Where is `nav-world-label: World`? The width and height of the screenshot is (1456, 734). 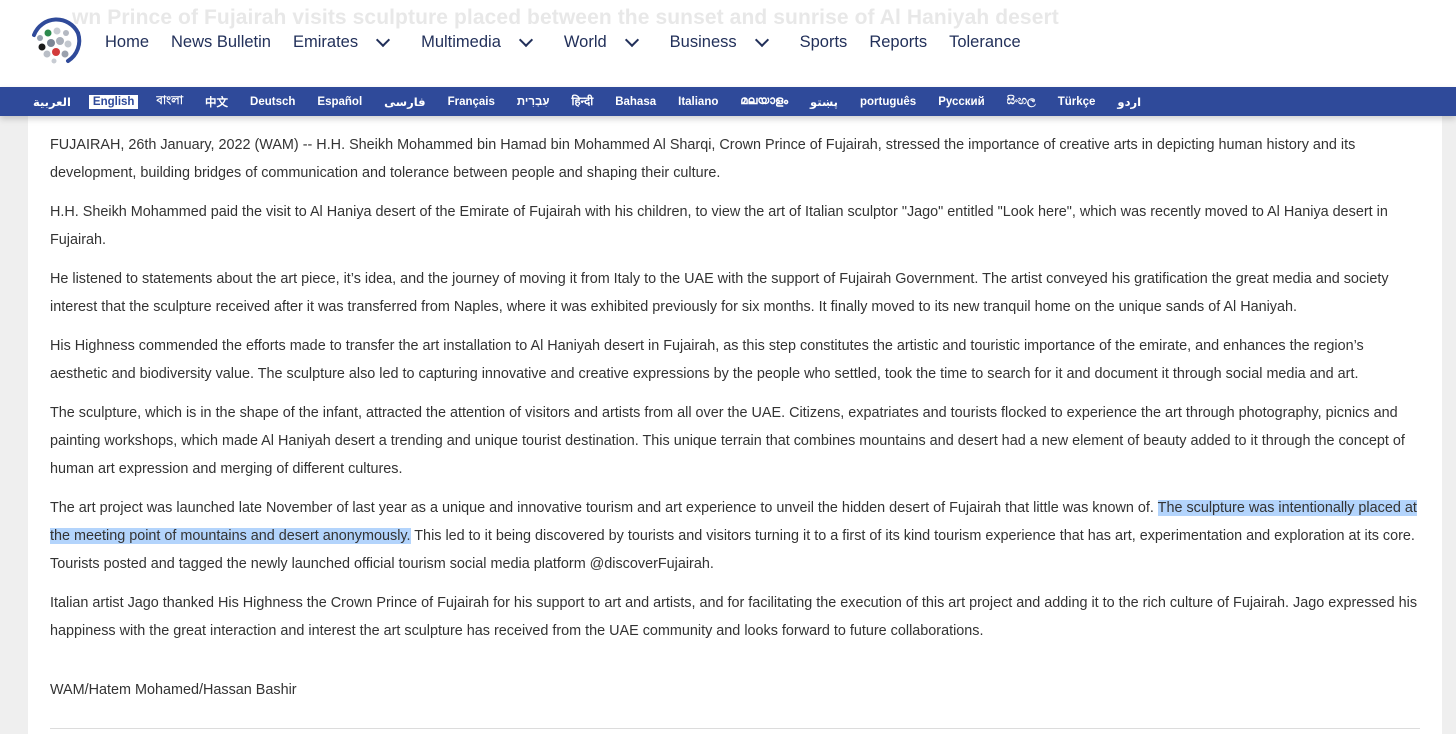
nav-world-label: World is located at coordinates (585, 41).